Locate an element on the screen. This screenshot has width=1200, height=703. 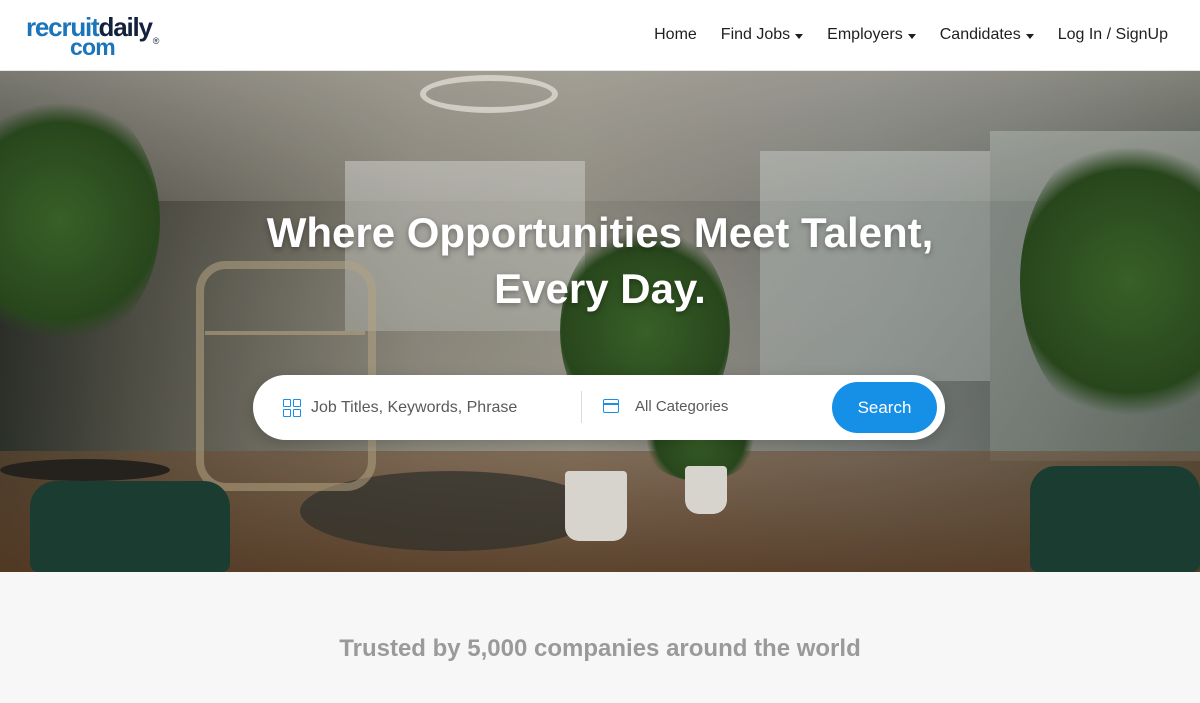
nav-home-label: Home is located at coordinates (675, 34).